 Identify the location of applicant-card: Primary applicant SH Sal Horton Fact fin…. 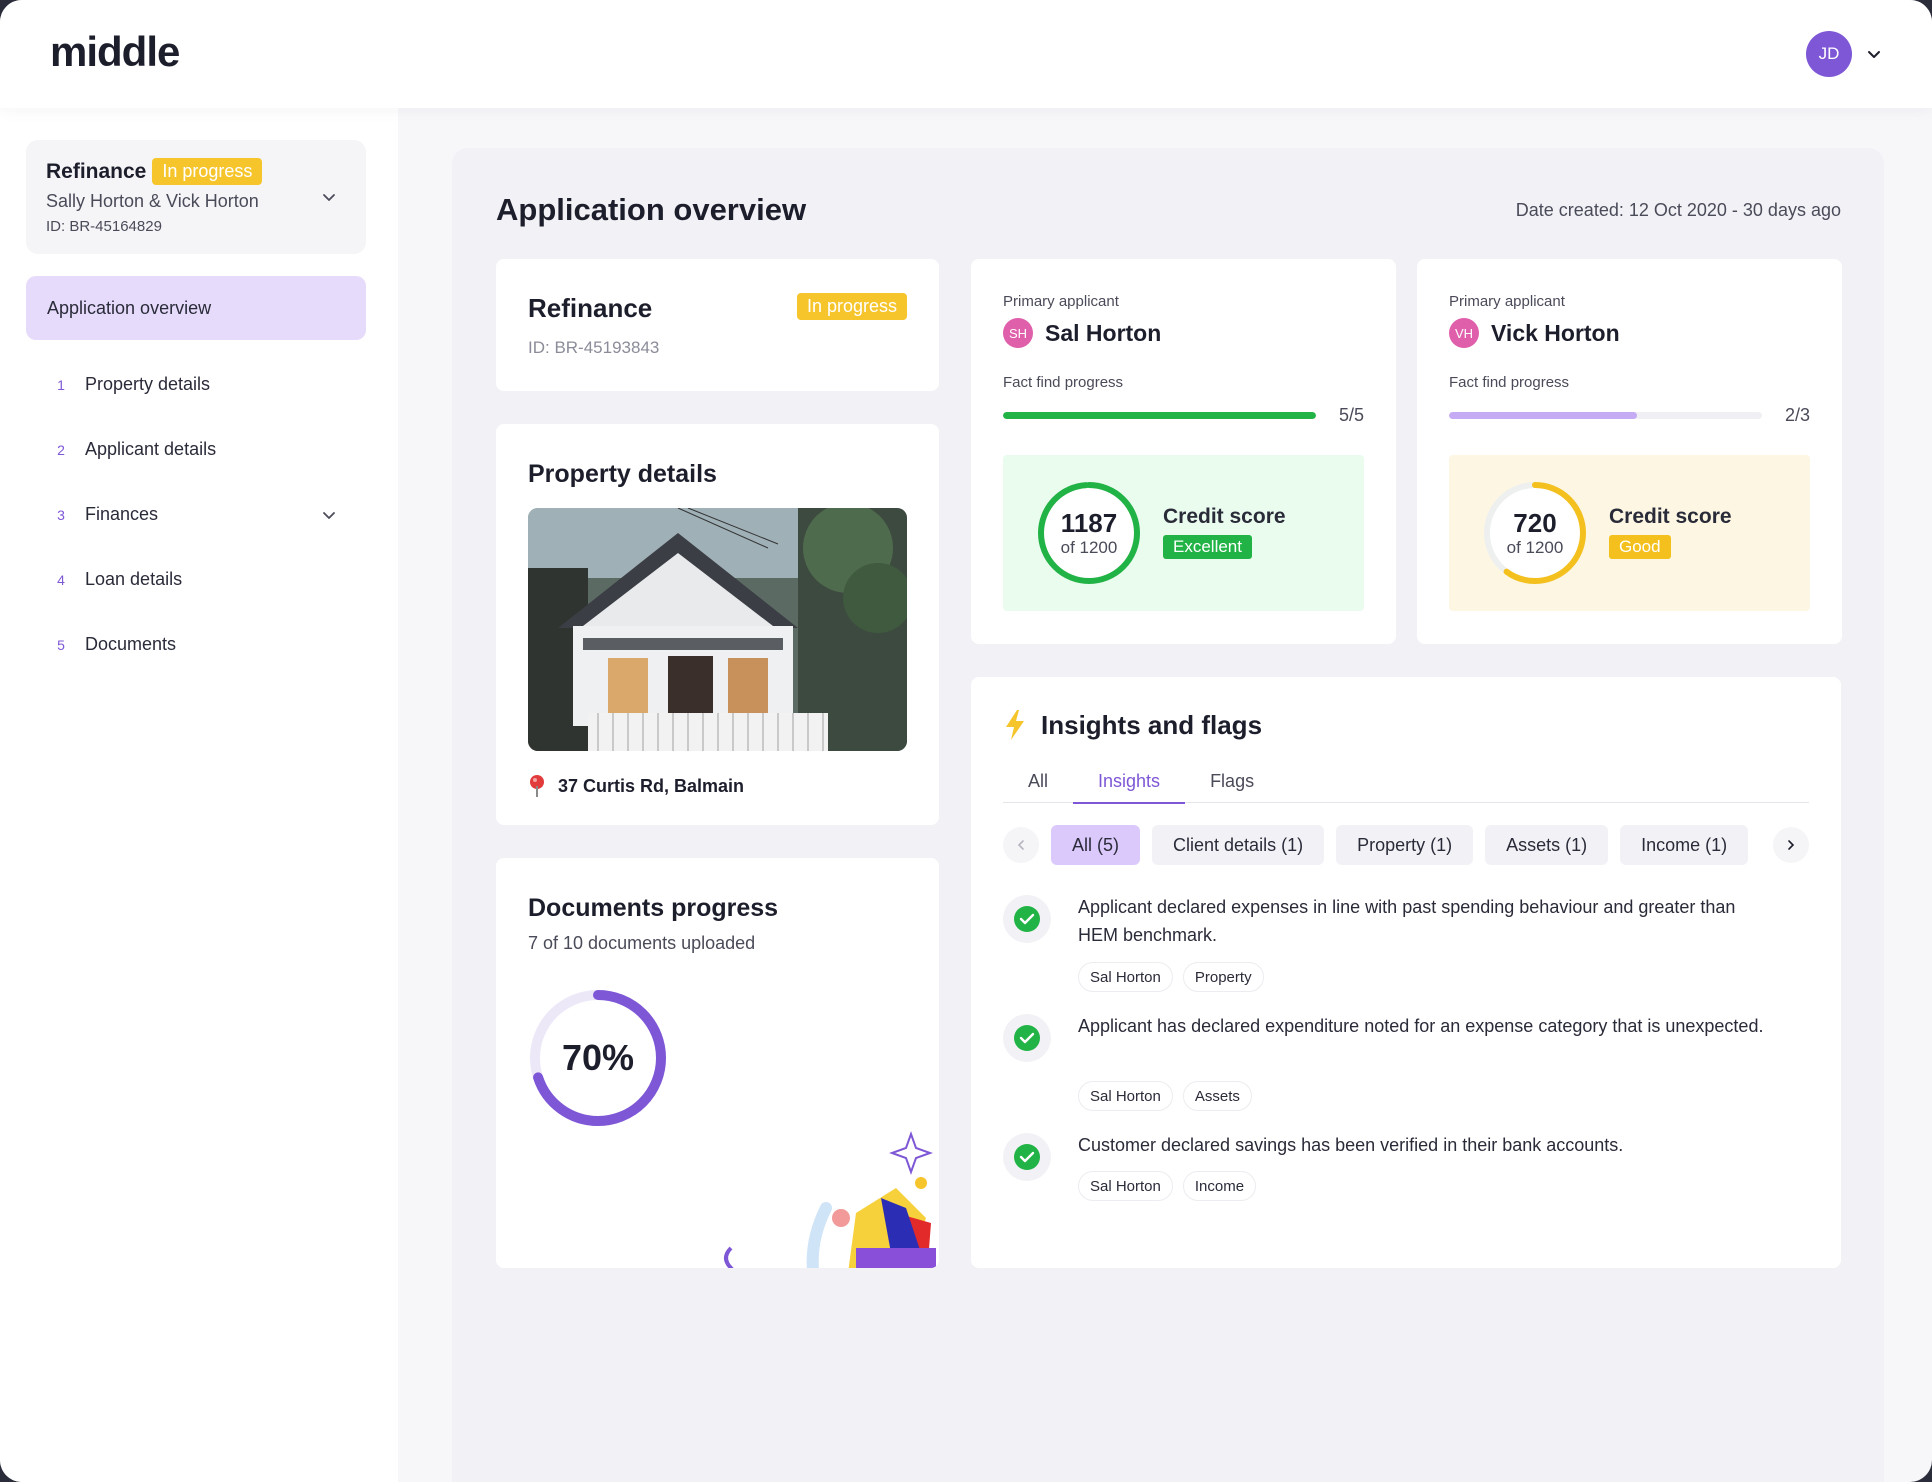
(1183, 451).